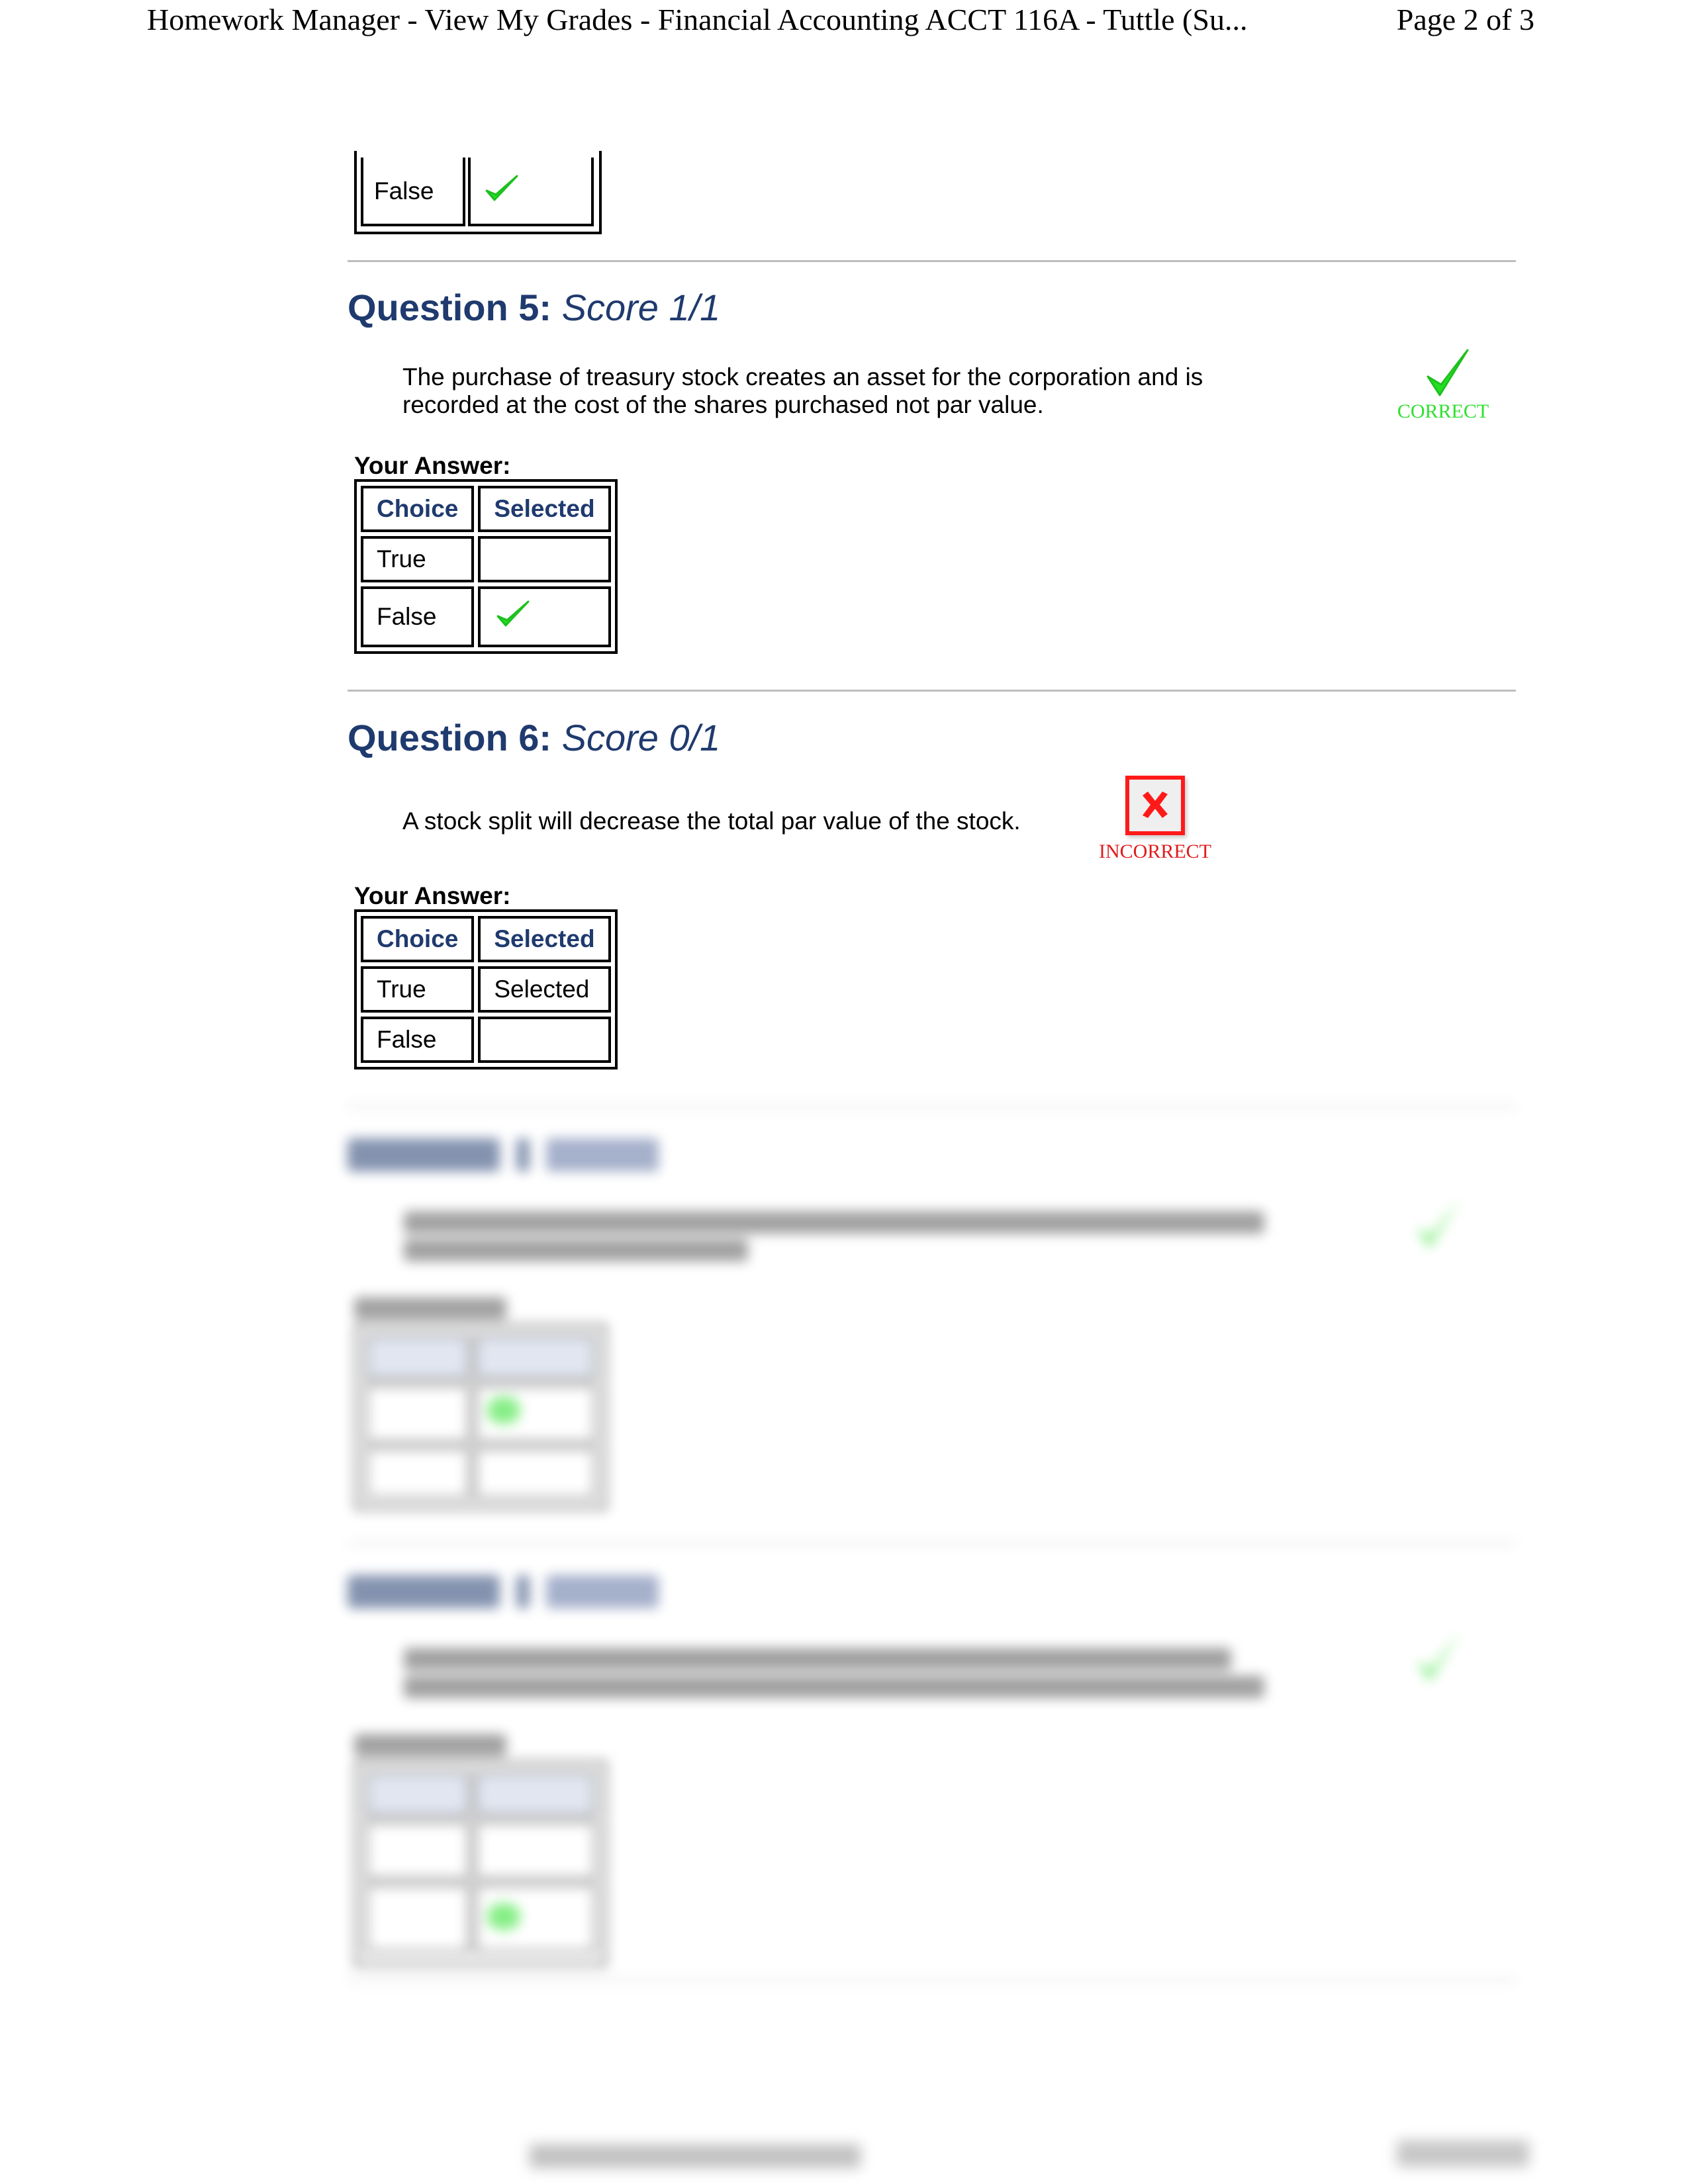 The image size is (1688, 2184). I want to click on blurred-footer-date, so click(1463, 2153).